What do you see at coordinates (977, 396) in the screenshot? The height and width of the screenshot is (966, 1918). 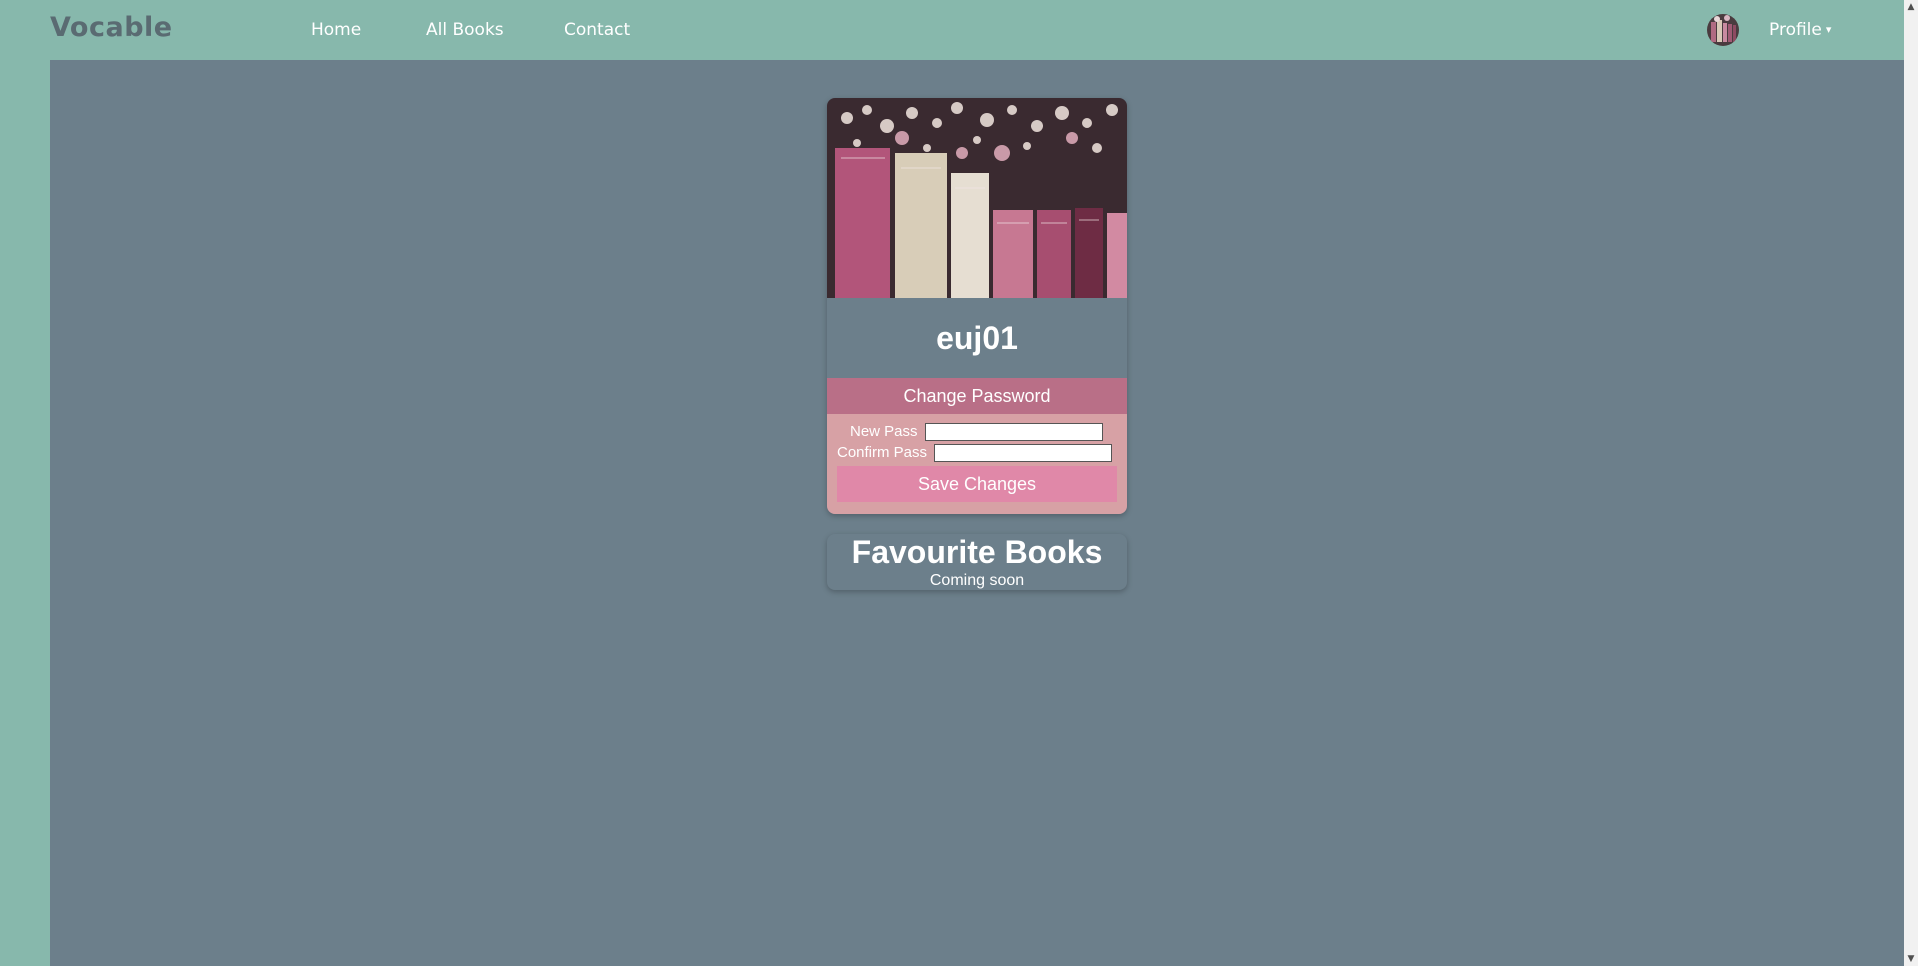 I see `change-password-header: Change Password` at bounding box center [977, 396].